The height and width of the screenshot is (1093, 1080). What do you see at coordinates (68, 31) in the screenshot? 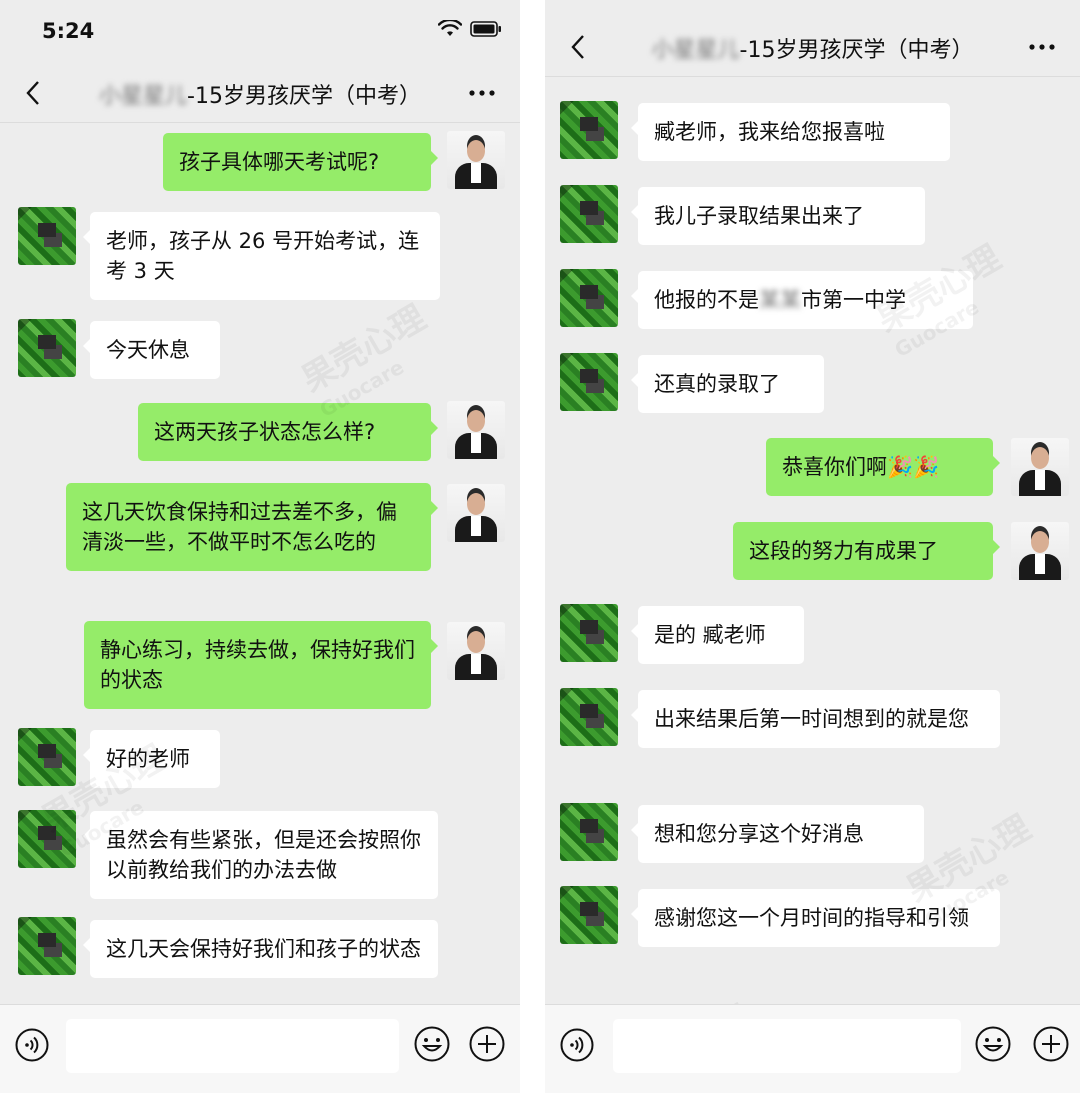
I see `status-time: 5:24` at bounding box center [68, 31].